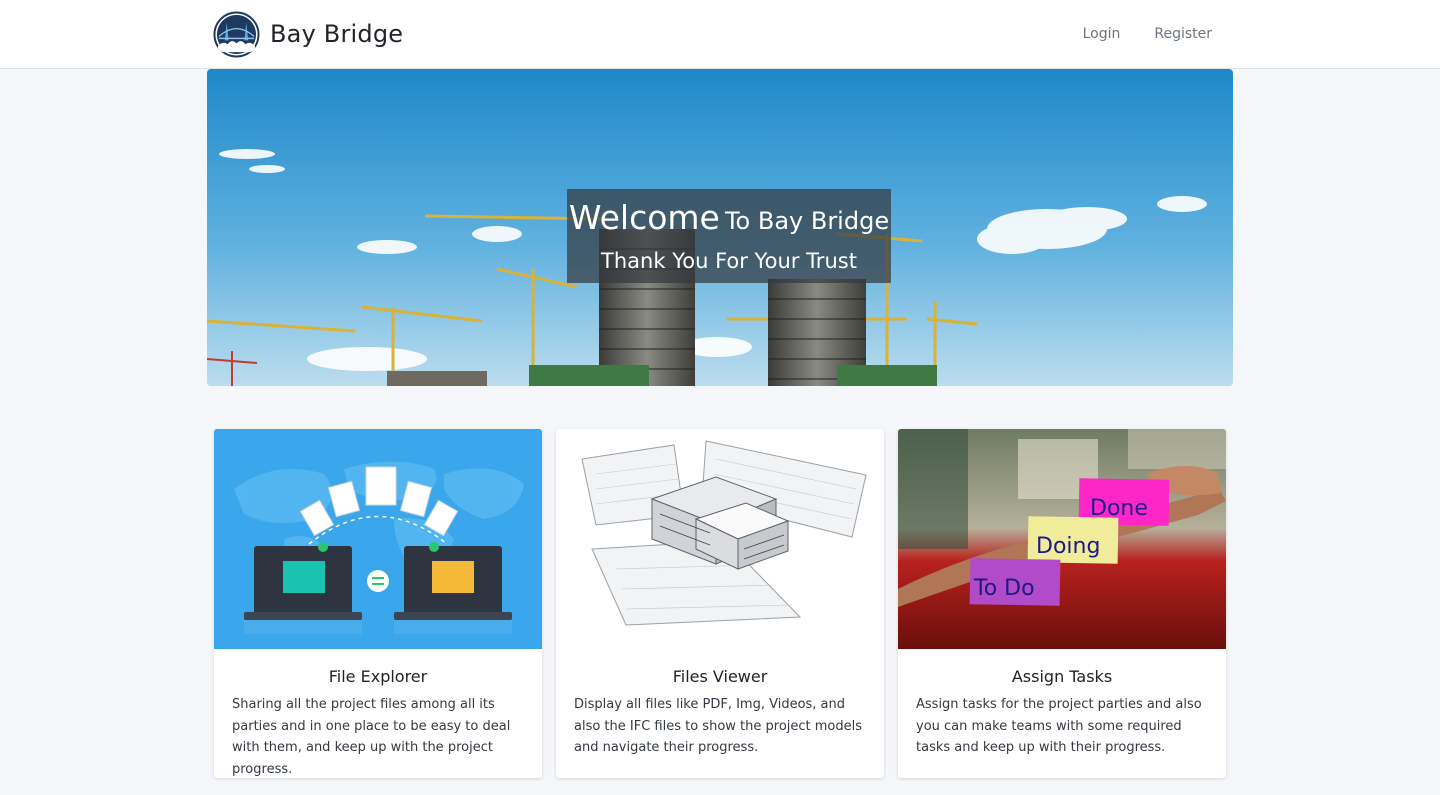  Describe the element at coordinates (1068, 546) in the screenshot. I see `note-doing: Doing` at that location.